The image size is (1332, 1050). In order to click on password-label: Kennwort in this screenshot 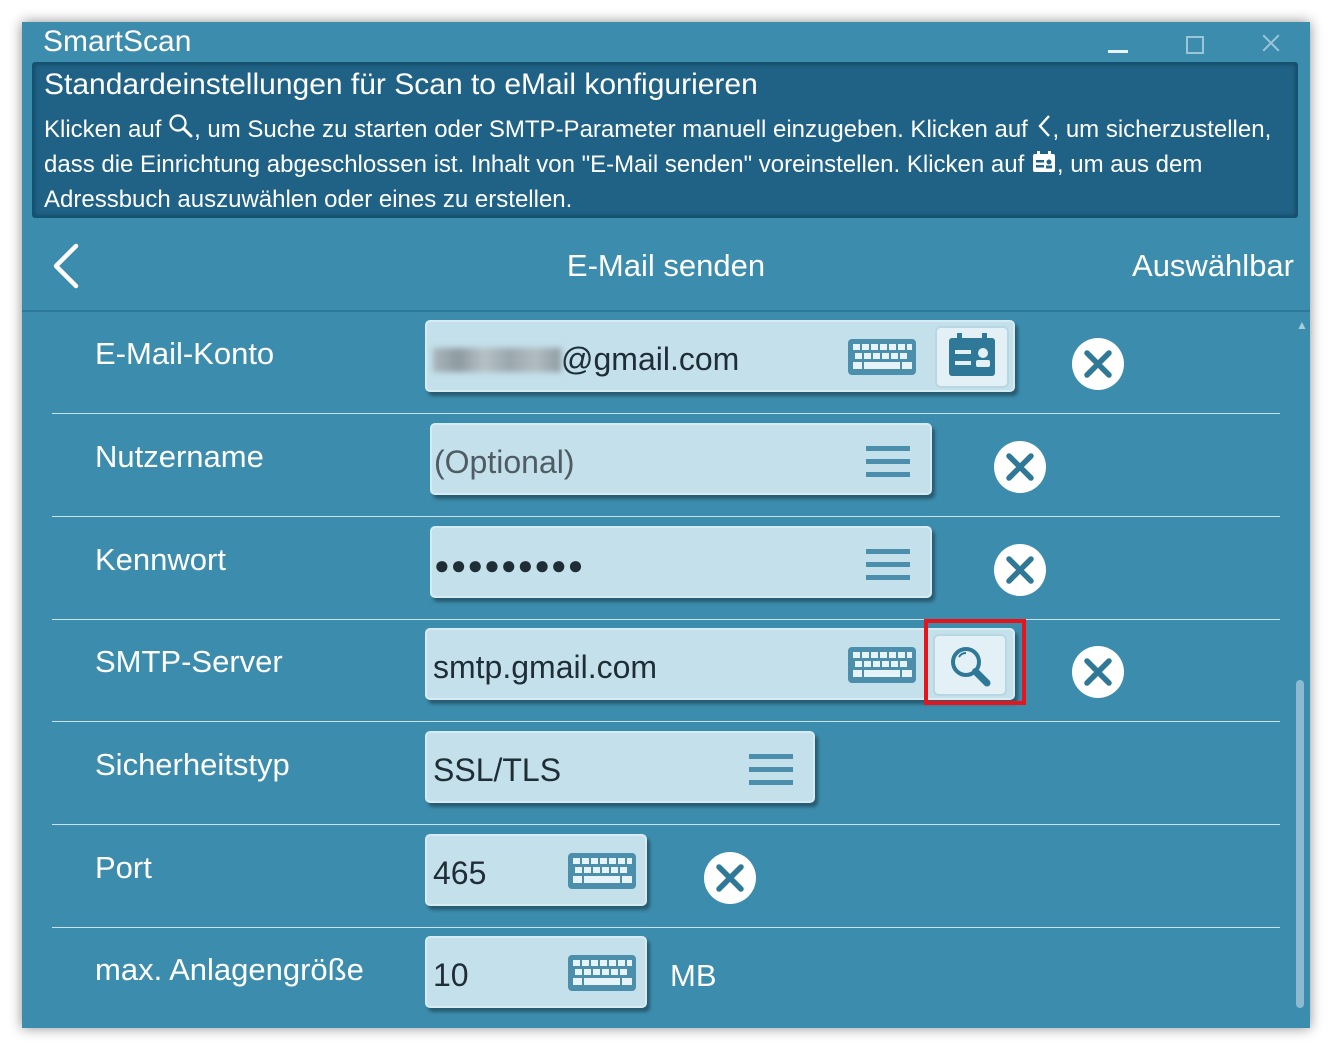, I will do `click(160, 559)`.